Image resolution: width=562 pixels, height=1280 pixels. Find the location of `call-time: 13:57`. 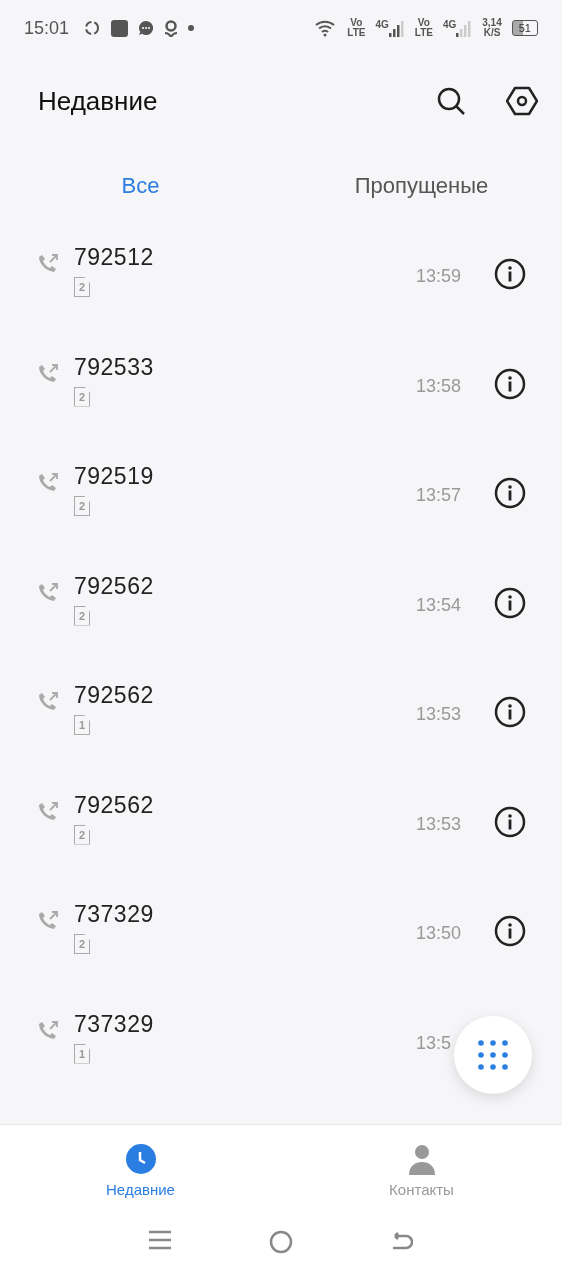

call-time: 13:57 is located at coordinates (439, 495).